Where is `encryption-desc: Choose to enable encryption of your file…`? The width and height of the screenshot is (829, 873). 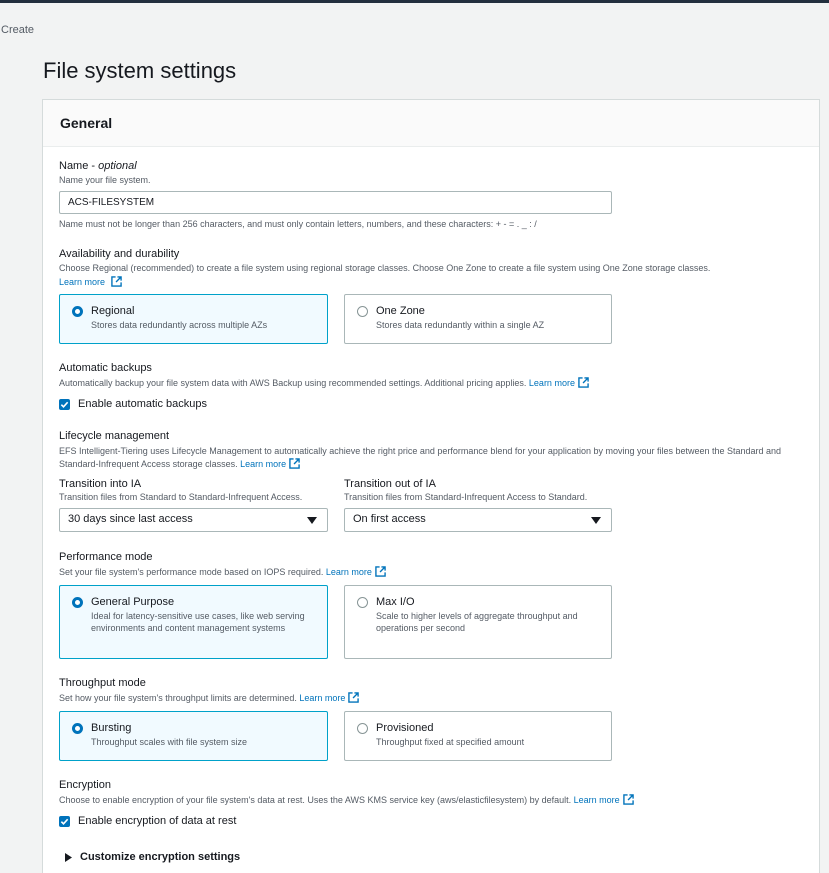
encryption-desc: Choose to enable encryption of your file… is located at coordinates (346, 799).